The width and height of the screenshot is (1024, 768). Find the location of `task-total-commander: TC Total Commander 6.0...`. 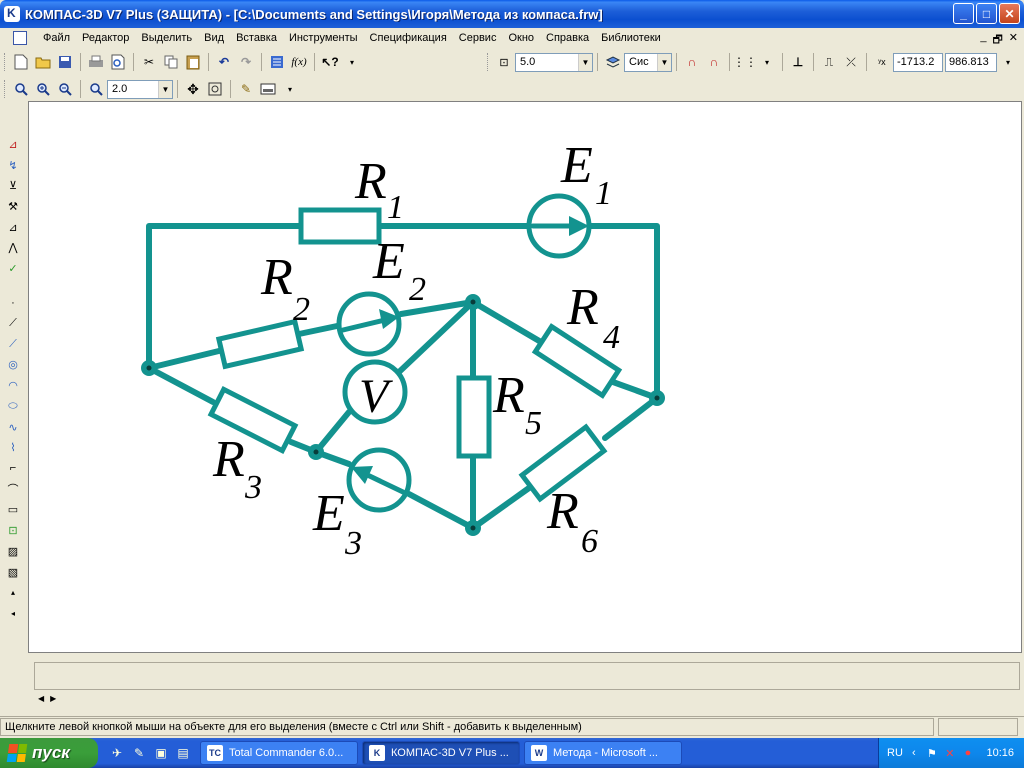

task-total-commander: TC Total Commander 6.0... is located at coordinates (279, 753).